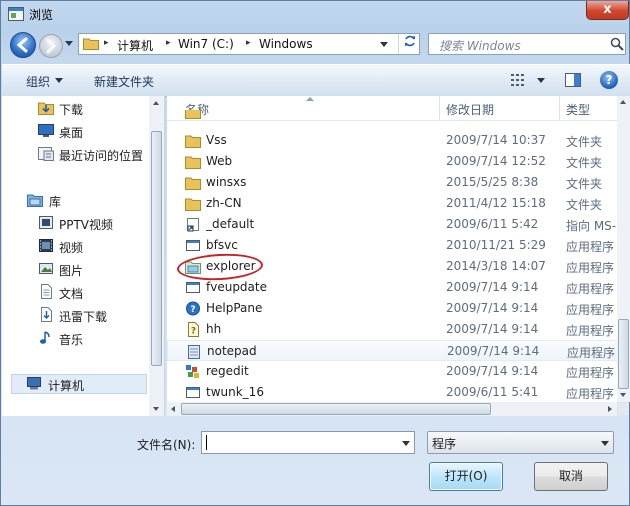 The height and width of the screenshot is (506, 630). I want to click on recent-pages-dropdown-icon, so click(69, 43).